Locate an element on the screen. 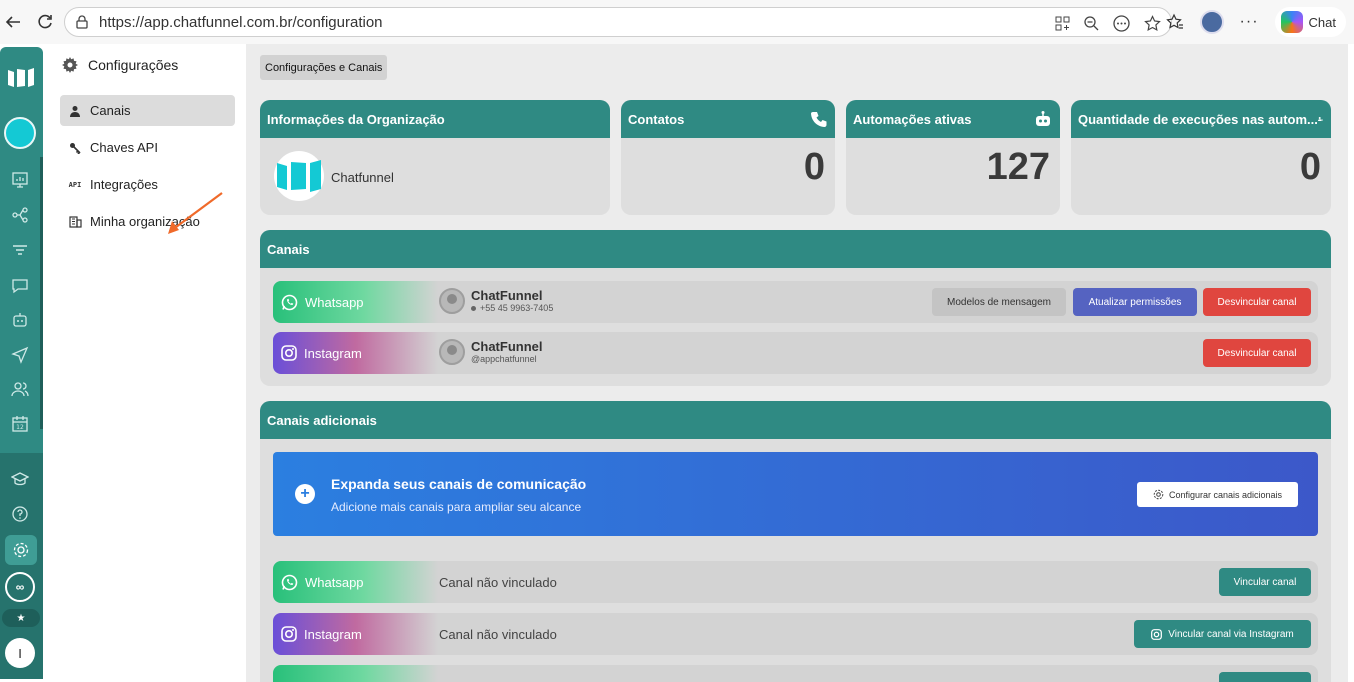 This screenshot has height=682, width=1354. bot-icon is located at coordinates (20, 320).